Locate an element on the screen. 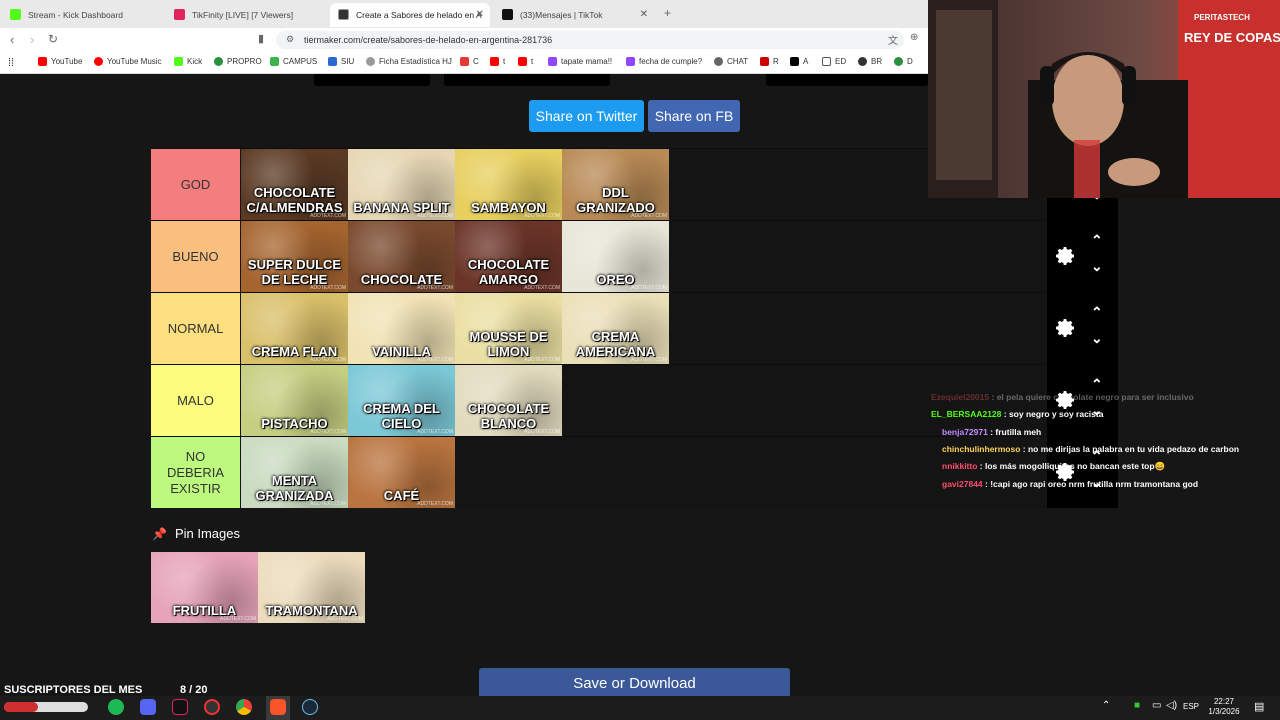 The height and width of the screenshot is (720, 1280). tray-app-icon: ■ is located at coordinates (1137, 705).